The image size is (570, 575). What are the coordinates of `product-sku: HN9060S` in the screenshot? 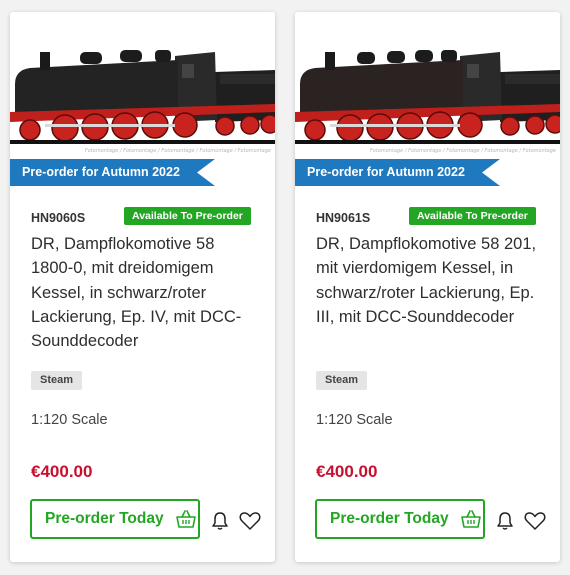 It's located at (58, 218).